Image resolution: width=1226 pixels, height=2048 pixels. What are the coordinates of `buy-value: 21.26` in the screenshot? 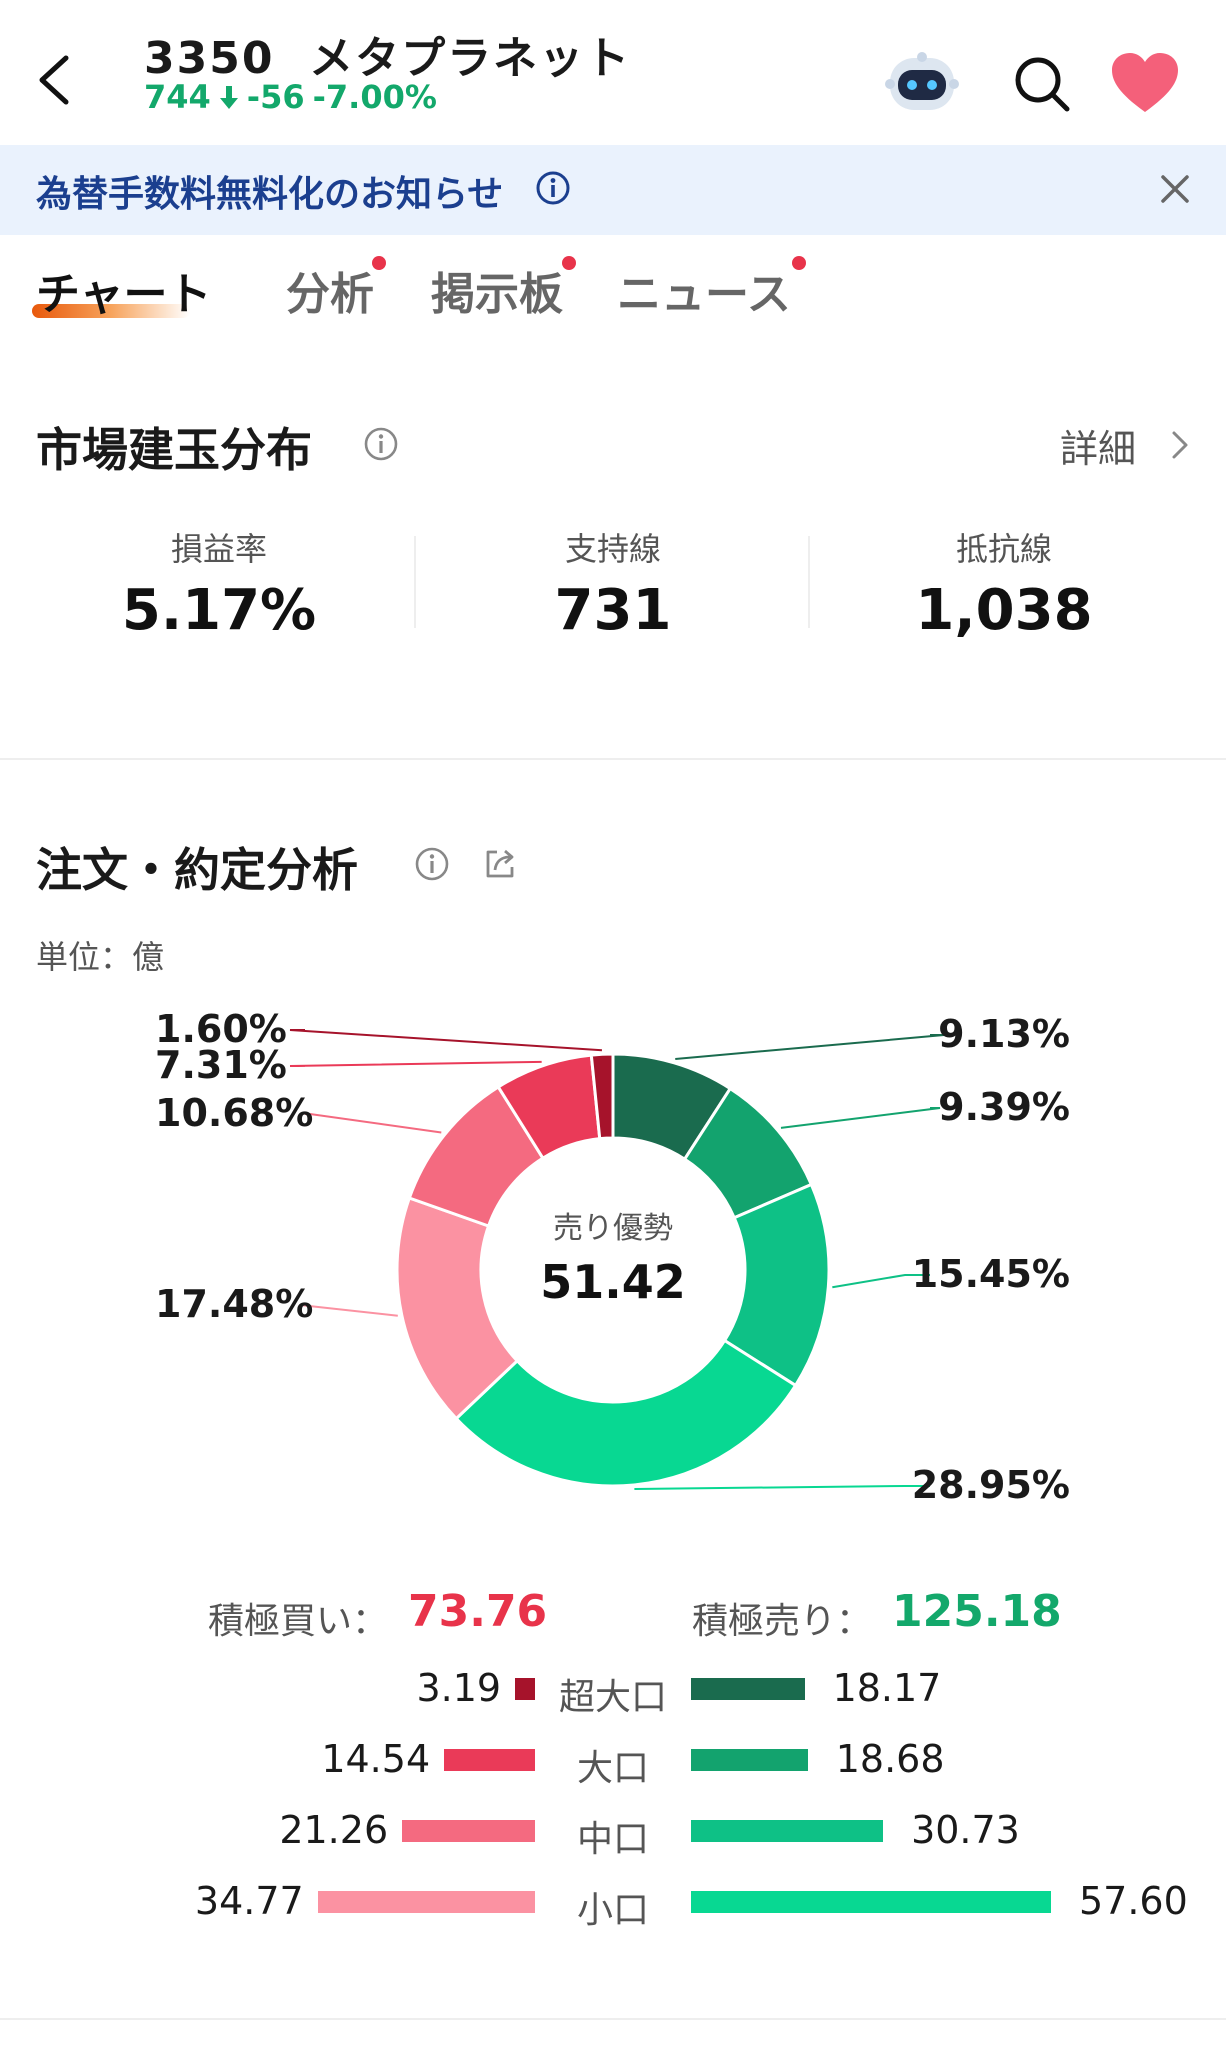 It's located at (334, 1830).